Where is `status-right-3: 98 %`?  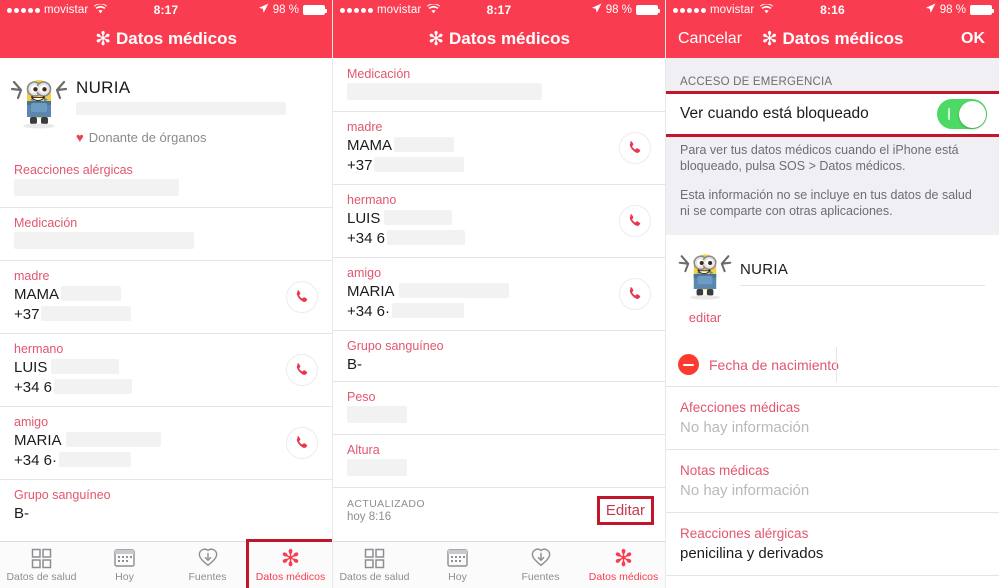
status-right-3: 98 % is located at coordinates (959, 10).